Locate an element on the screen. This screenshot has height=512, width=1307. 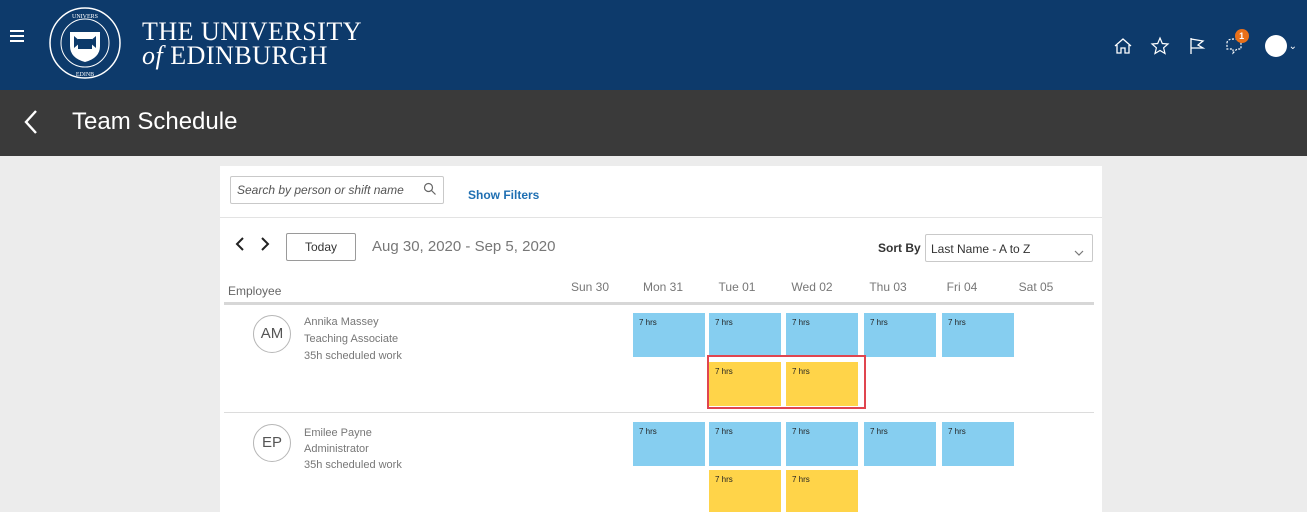
star-icon is located at coordinates (1160, 46).